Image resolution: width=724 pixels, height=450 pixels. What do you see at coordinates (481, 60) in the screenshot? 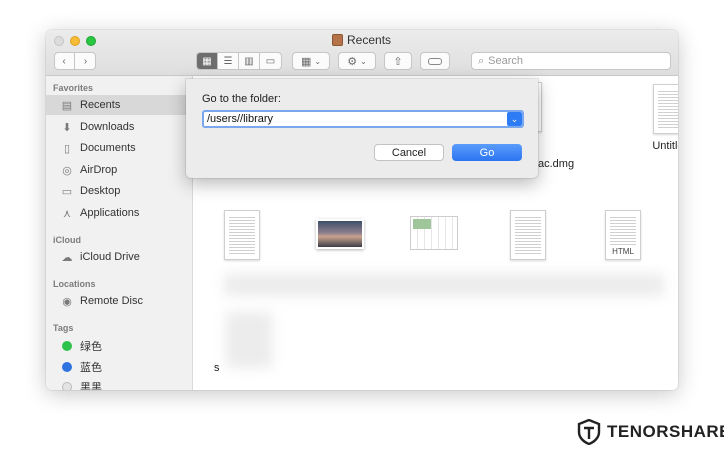
I see `search-icon: ⌕` at bounding box center [481, 60].